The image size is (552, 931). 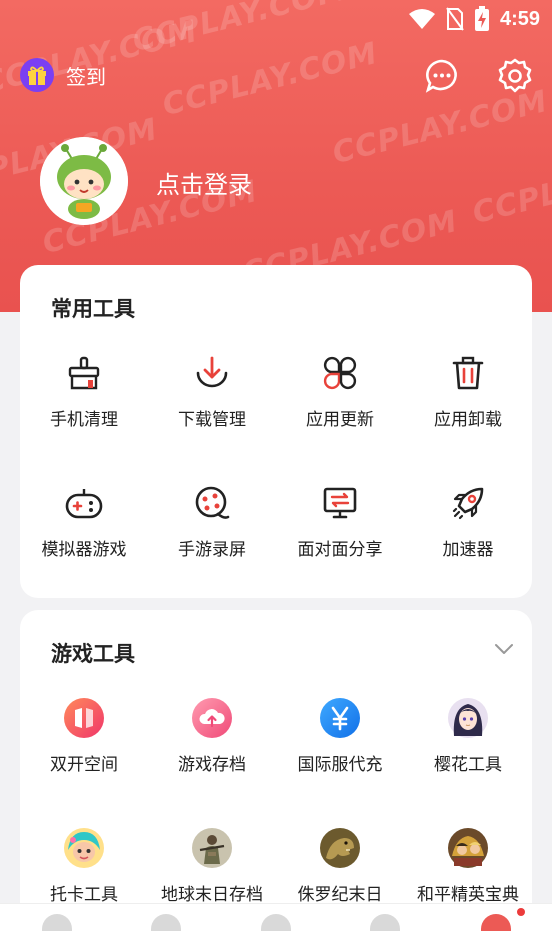 What do you see at coordinates (84, 718) in the screenshot?
I see `dual-space-icon` at bounding box center [84, 718].